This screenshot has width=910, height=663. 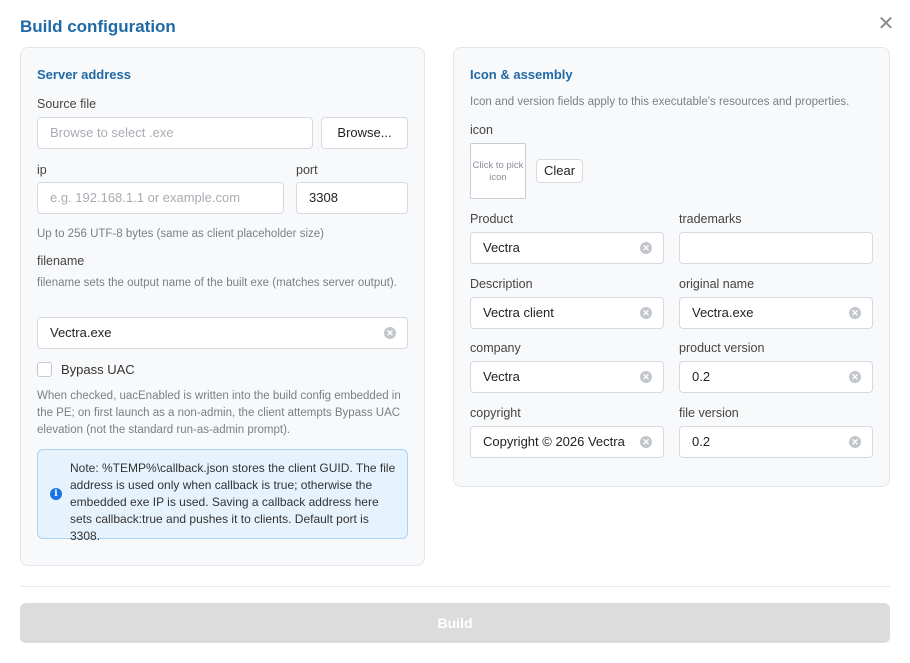 I want to click on dialog-title: Build configuration, so click(x=98, y=26).